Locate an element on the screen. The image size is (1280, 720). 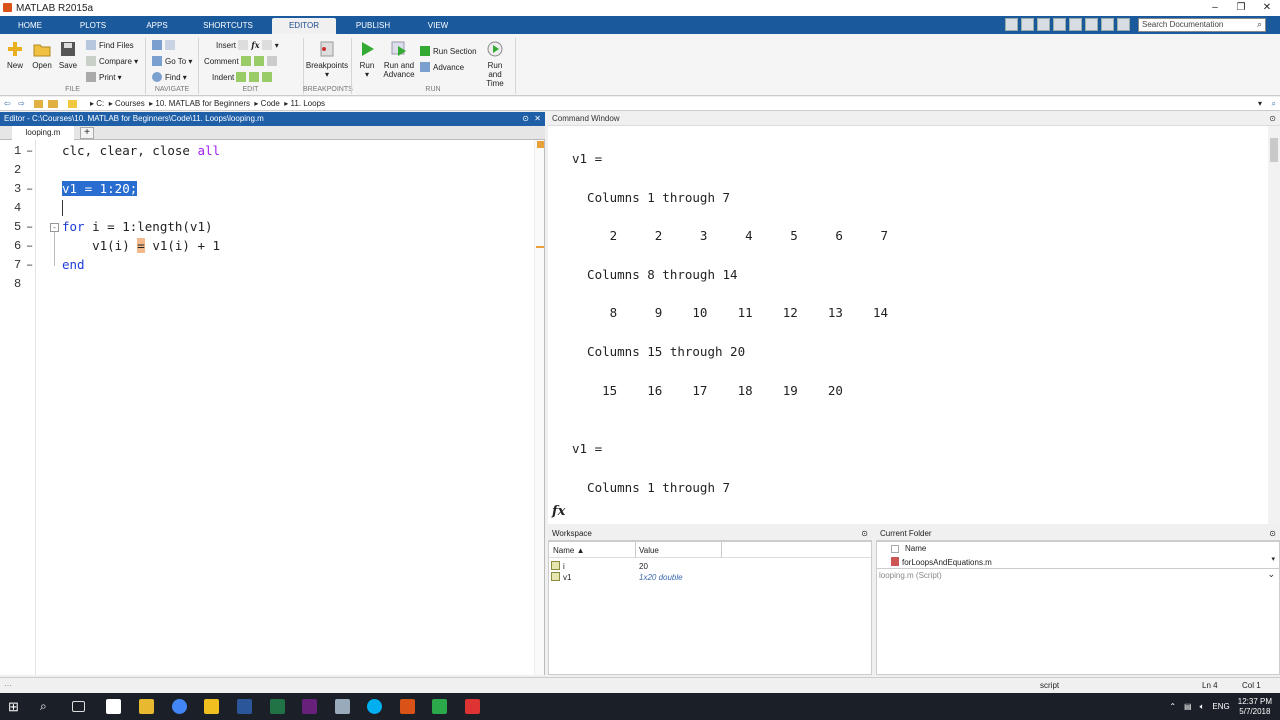
visual-studio-icon is located at coordinates (309, 706).